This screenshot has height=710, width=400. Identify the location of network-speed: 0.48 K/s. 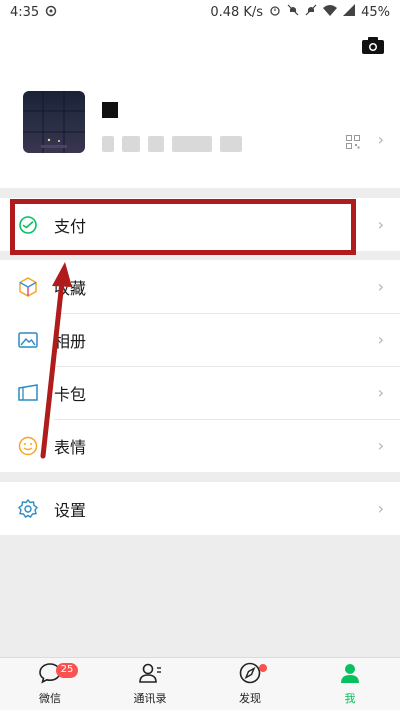
(237, 12).